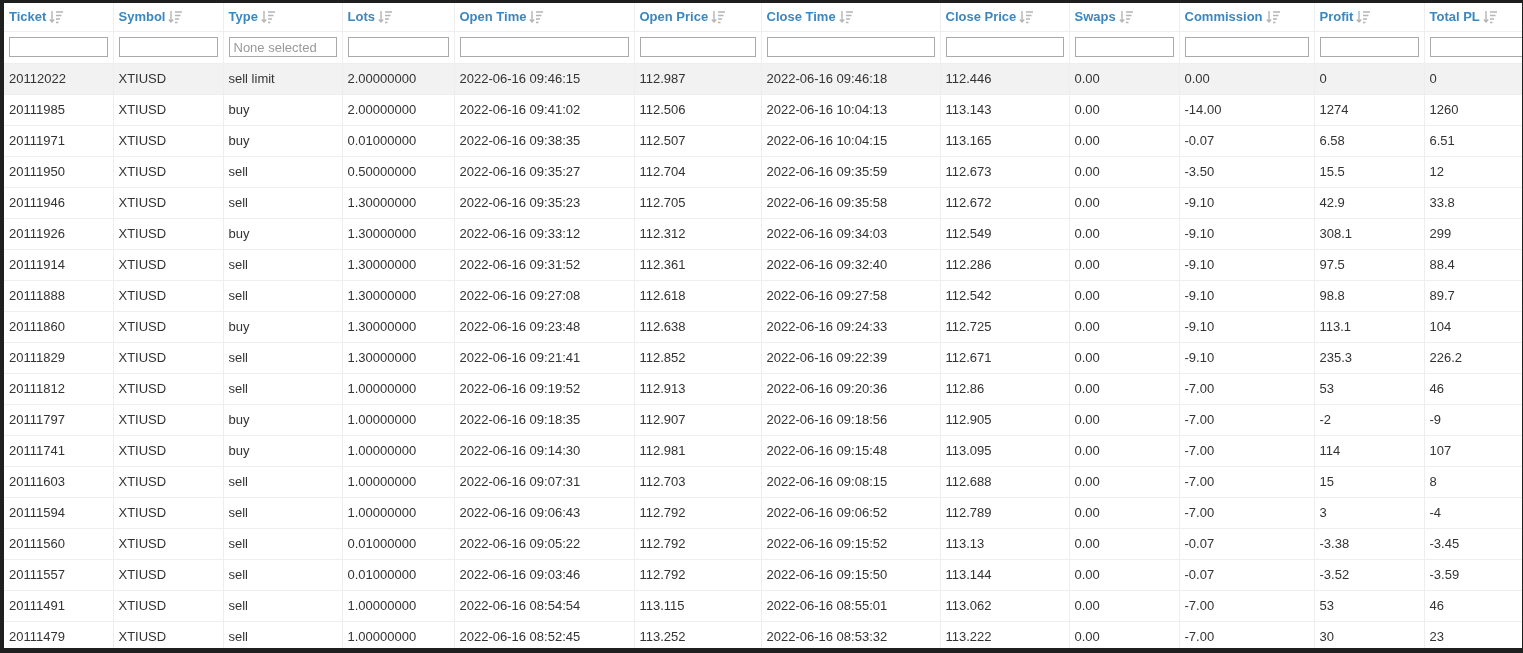 This screenshot has height=653, width=1523. What do you see at coordinates (1369, 543) in the screenshot?
I see `table-cell: -3.38` at bounding box center [1369, 543].